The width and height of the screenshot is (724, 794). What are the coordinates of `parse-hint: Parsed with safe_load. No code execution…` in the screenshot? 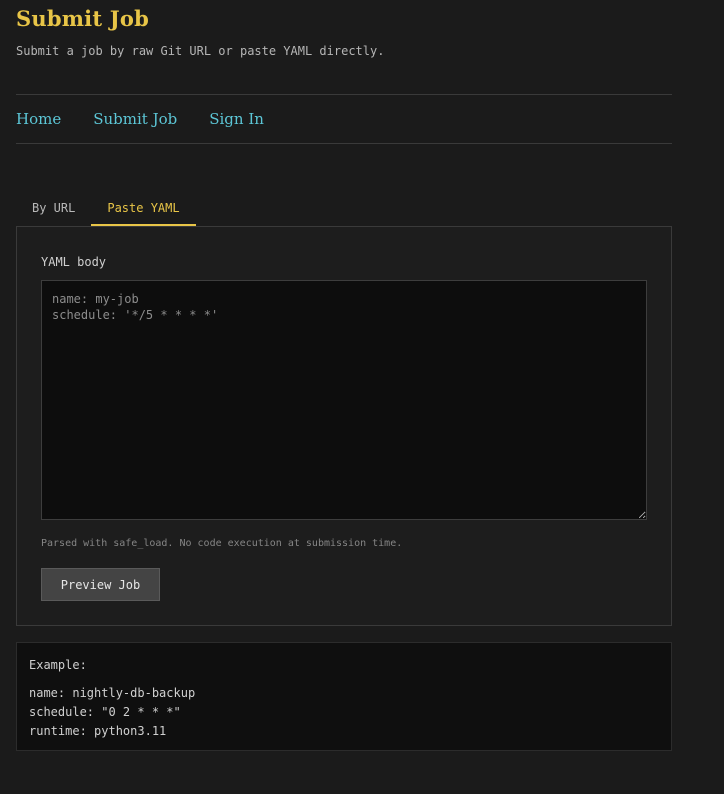 It's located at (222, 543).